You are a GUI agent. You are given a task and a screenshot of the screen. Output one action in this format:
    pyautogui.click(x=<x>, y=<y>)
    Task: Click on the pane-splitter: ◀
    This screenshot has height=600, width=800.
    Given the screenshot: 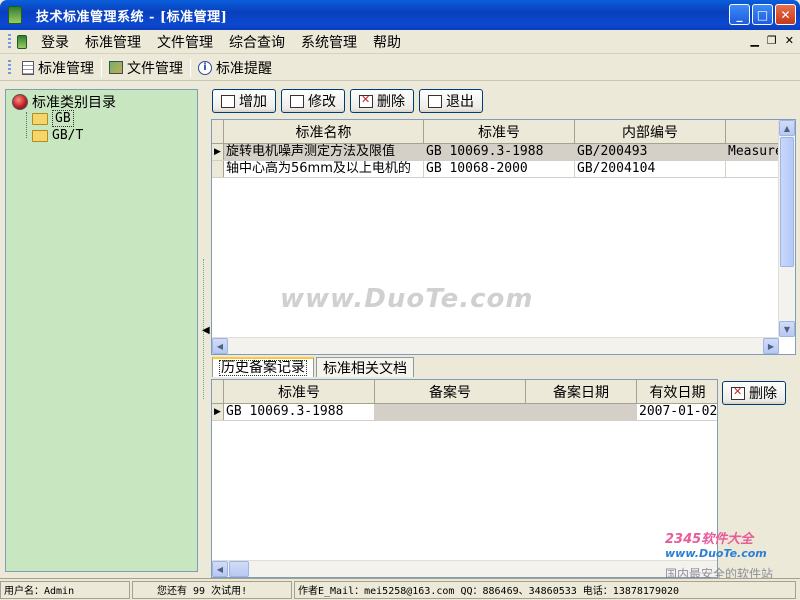 What is the action you would take?
    pyautogui.click(x=205, y=330)
    